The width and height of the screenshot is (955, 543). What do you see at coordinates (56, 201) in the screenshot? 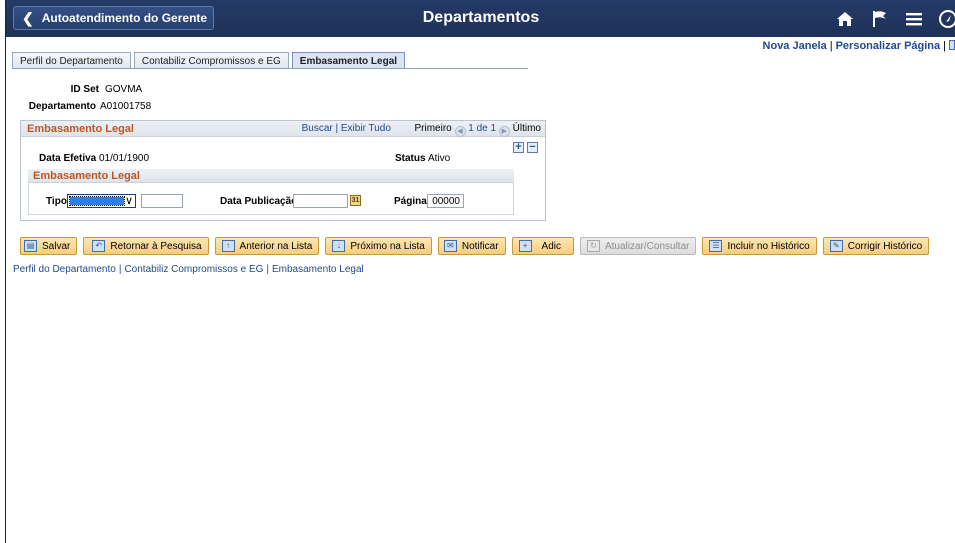
I see `type-label: Tipo` at bounding box center [56, 201].